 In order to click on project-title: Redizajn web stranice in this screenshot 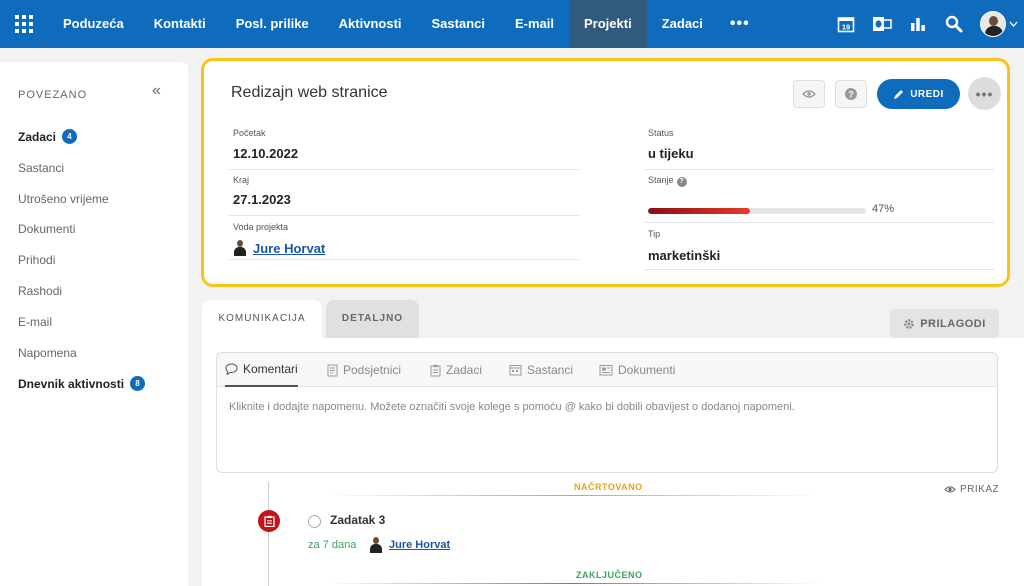, I will do `click(309, 92)`.